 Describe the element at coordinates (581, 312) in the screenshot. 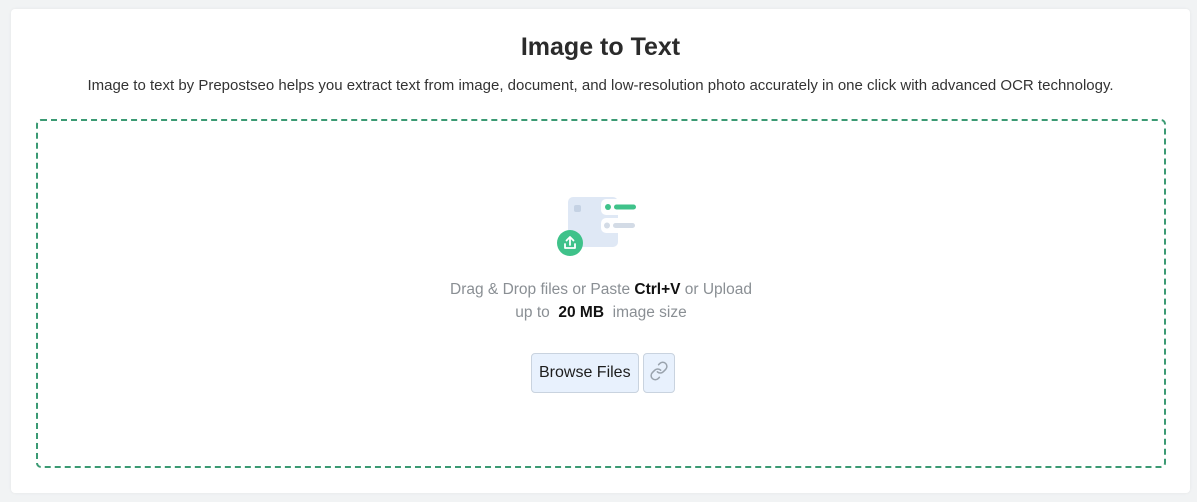

I see `size-limit: 20 MB` at that location.